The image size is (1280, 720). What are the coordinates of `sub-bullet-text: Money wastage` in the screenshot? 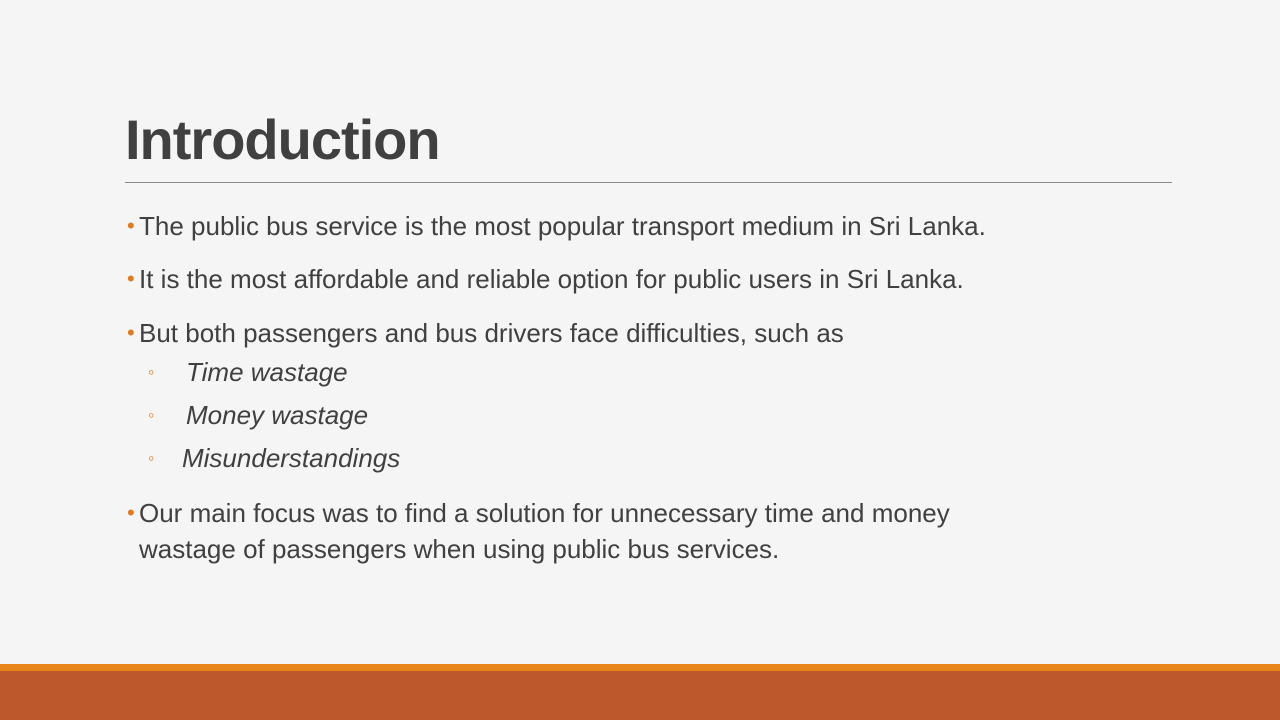 It's located at (277, 415).